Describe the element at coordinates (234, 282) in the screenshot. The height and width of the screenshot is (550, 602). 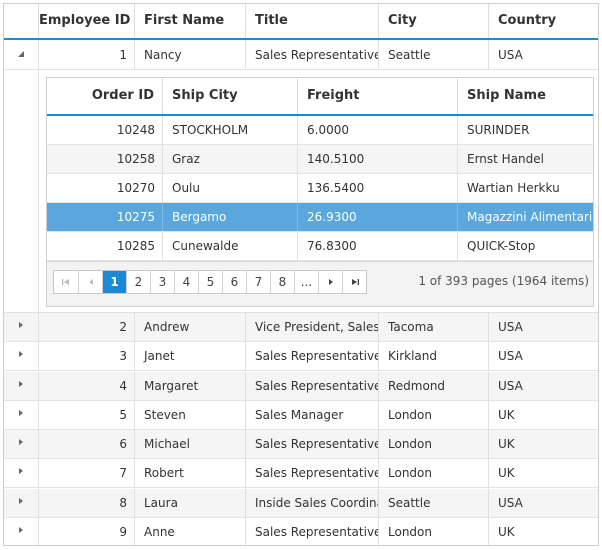
I see `page-button-6: 6` at that location.